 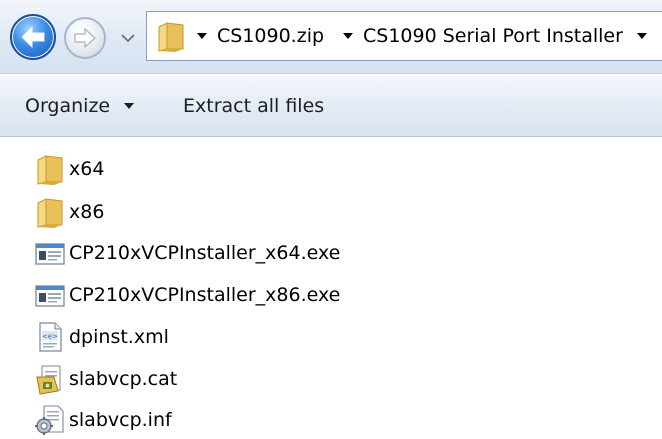 I want to click on back-button, so click(x=33, y=37).